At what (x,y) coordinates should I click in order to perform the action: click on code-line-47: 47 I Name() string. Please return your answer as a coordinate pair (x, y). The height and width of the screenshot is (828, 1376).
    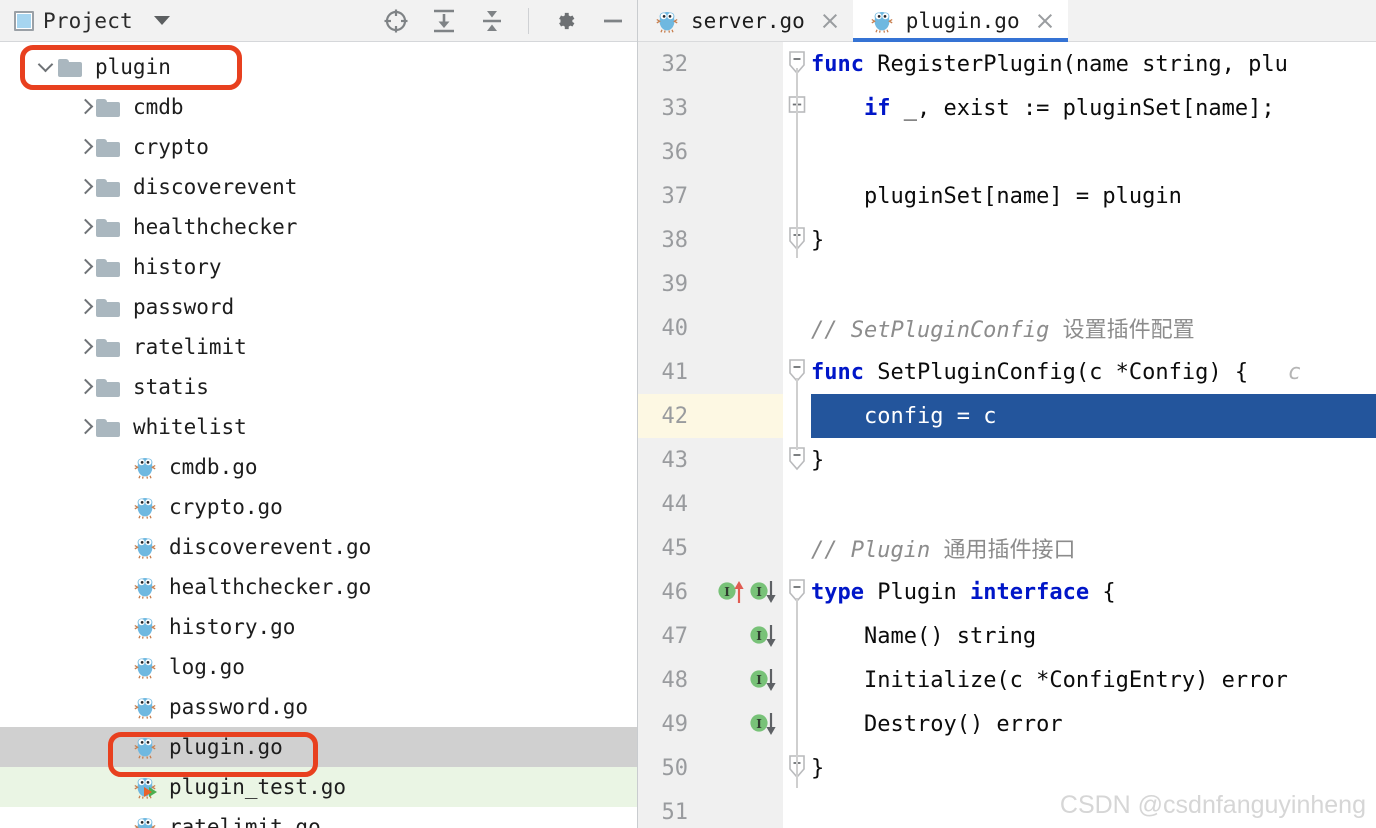
    Looking at the image, I should click on (1007, 636).